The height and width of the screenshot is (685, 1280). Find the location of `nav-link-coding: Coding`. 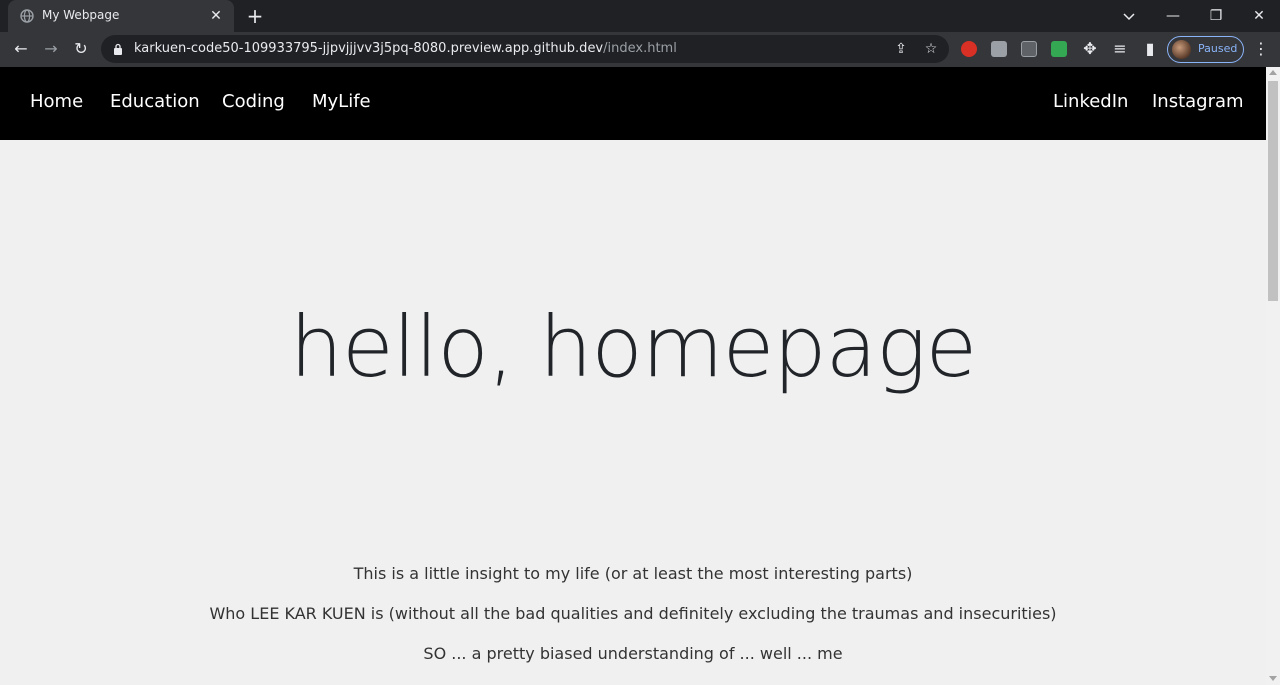

nav-link-coding: Coding is located at coordinates (253, 101).